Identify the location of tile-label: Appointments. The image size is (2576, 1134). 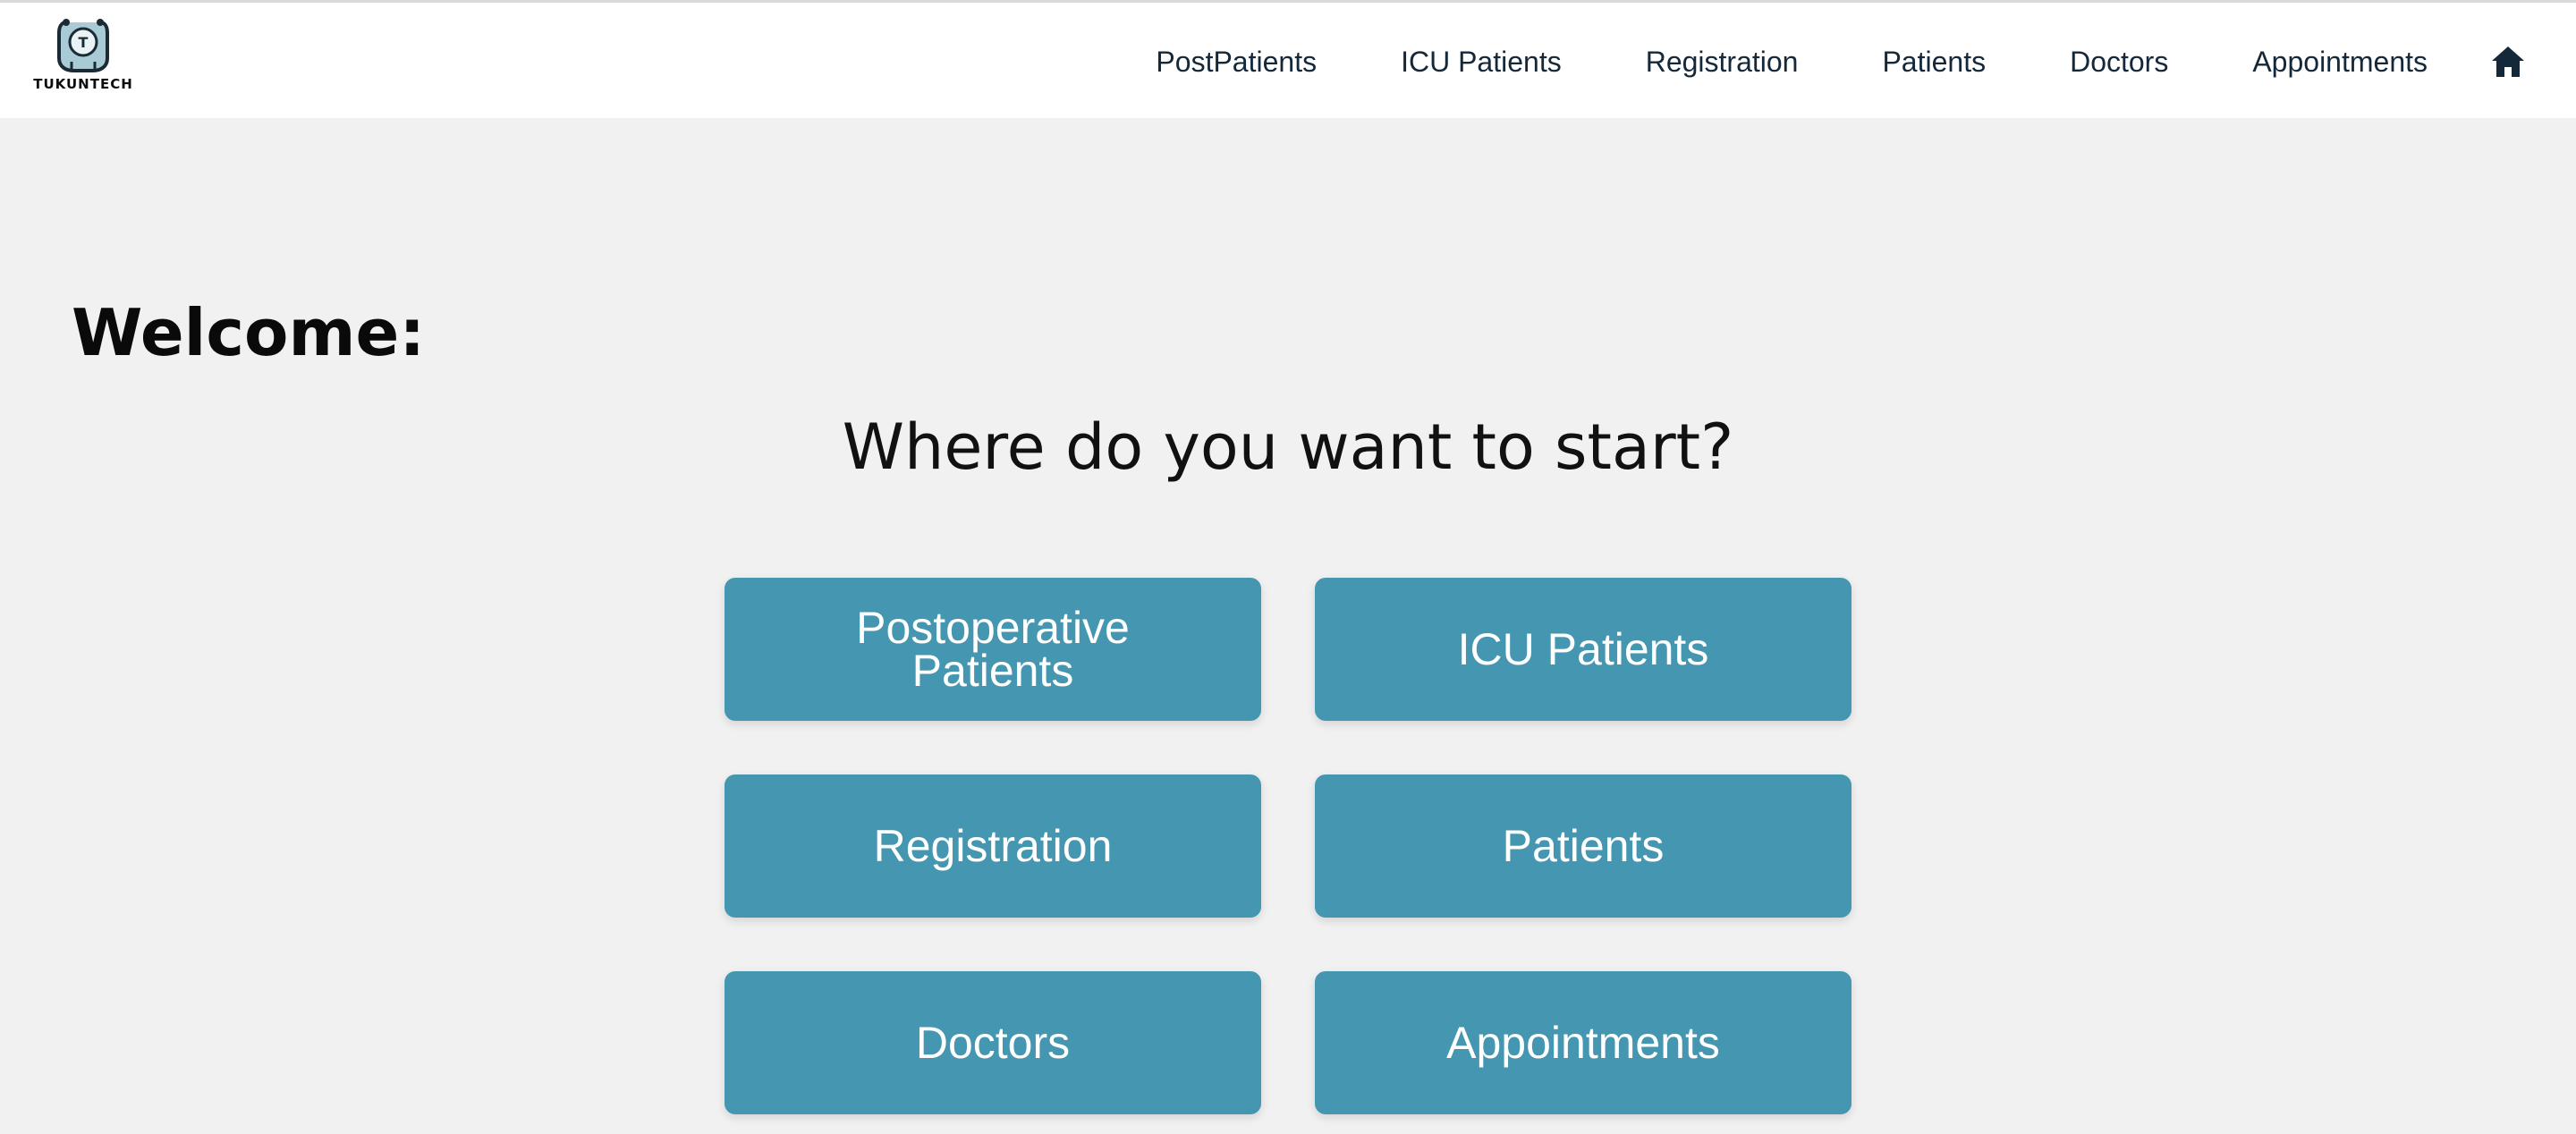
(1583, 1043).